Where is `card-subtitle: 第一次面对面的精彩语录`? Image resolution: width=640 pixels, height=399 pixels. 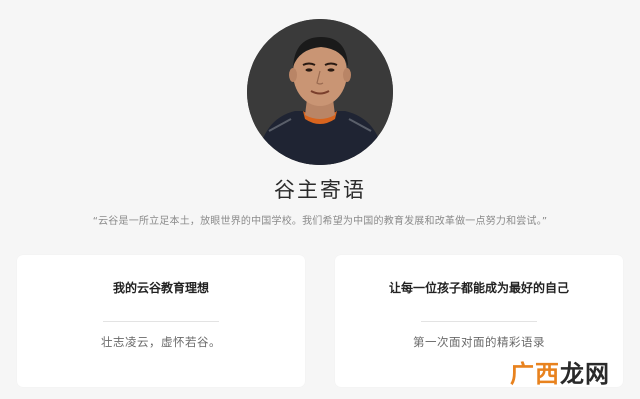
card-subtitle: 第一次面对面的精彩语录 is located at coordinates (479, 342).